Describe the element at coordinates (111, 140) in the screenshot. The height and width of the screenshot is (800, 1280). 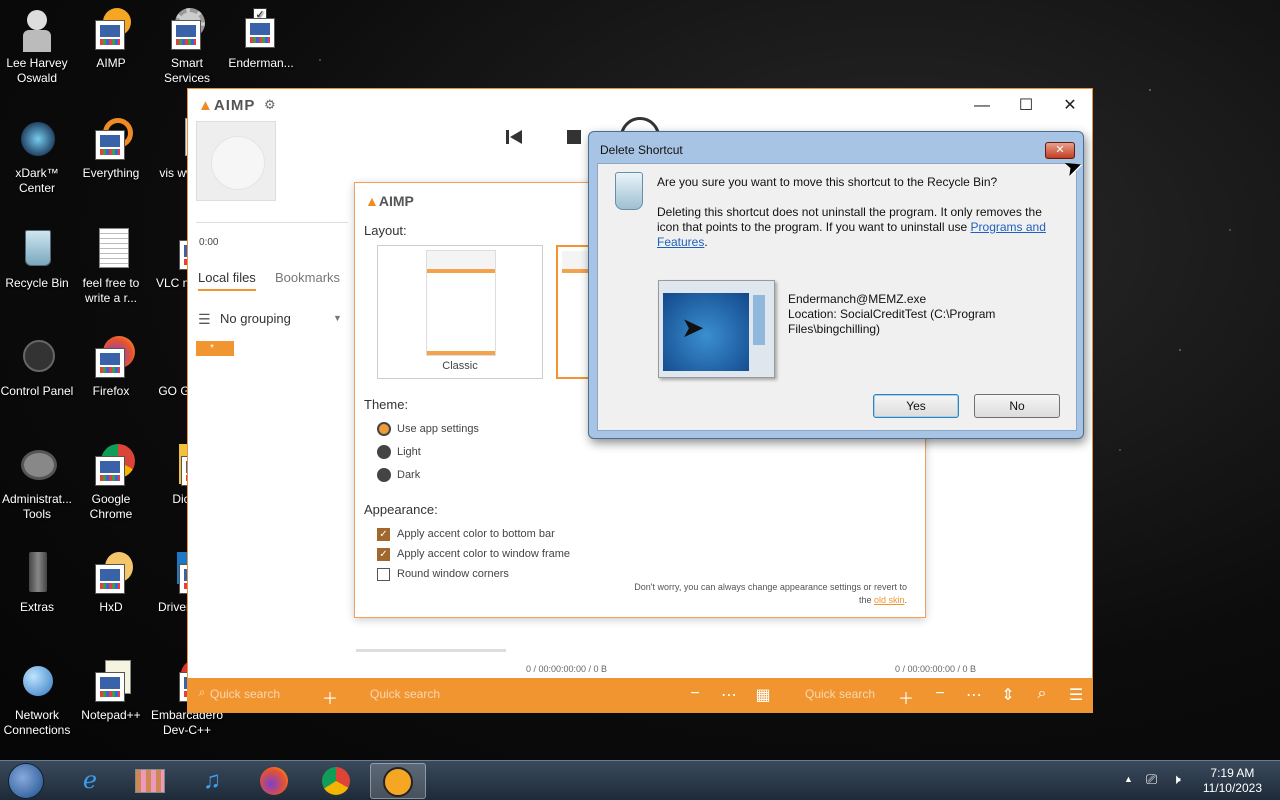
I see `everything-icon` at that location.